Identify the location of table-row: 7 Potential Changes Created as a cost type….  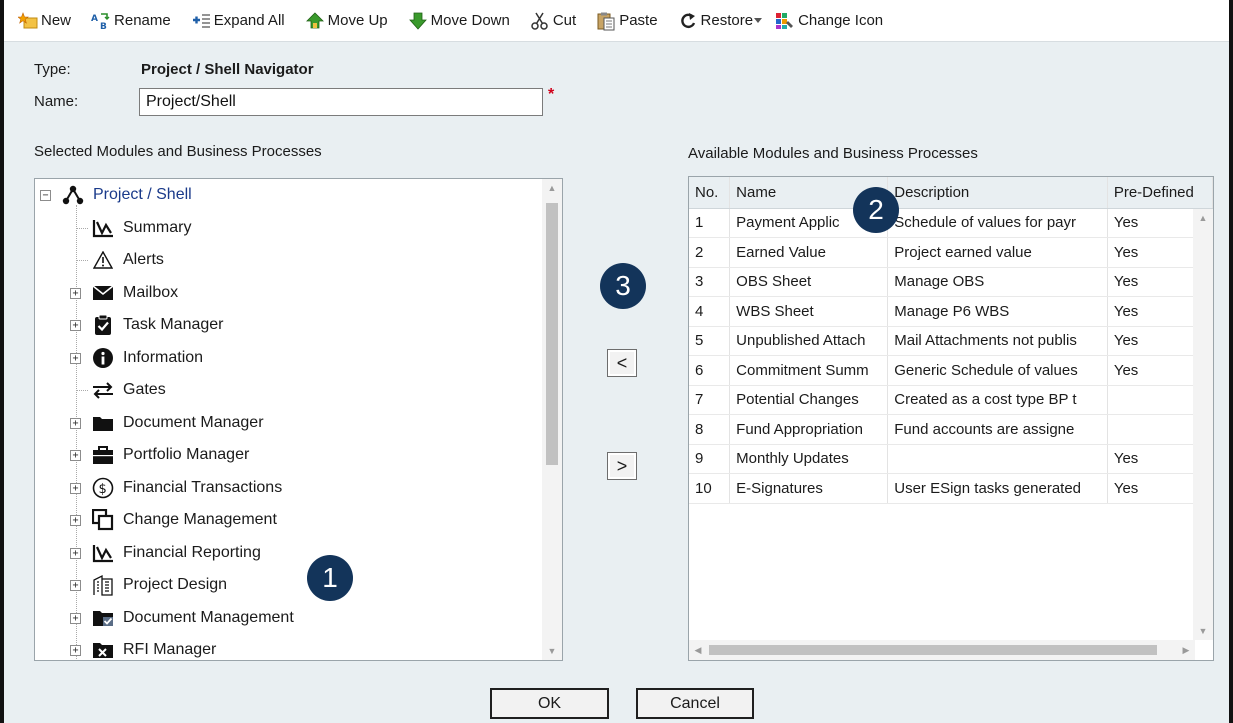
(951, 400).